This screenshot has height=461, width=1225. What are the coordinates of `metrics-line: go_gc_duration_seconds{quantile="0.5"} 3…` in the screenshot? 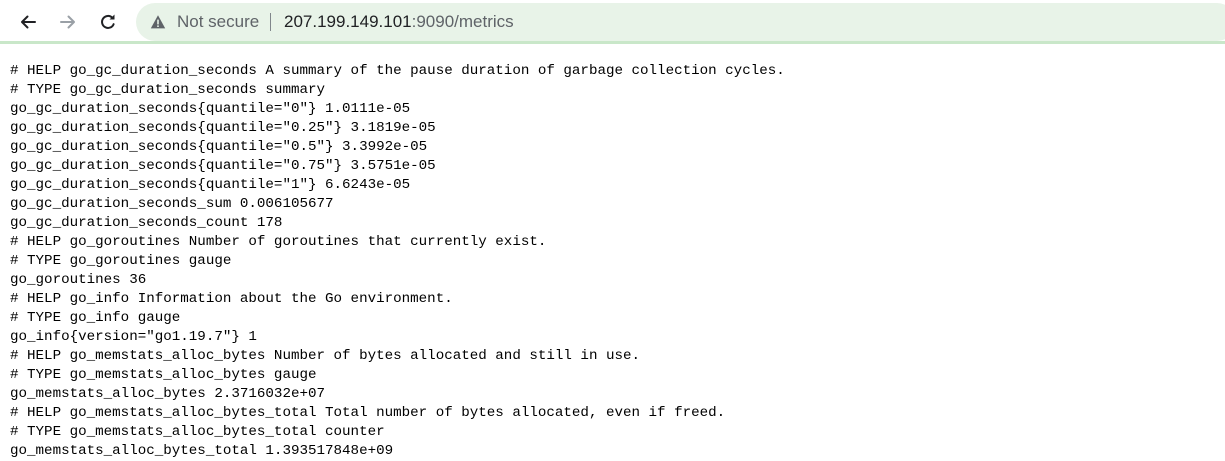 It's located at (219, 147).